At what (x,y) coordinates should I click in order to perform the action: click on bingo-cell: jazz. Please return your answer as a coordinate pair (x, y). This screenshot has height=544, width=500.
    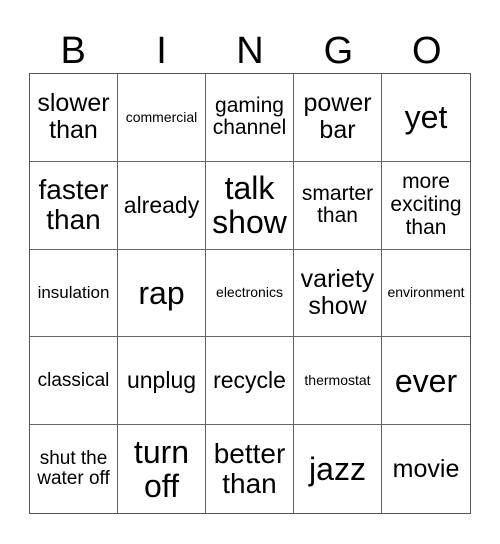
    Looking at the image, I should click on (338, 469).